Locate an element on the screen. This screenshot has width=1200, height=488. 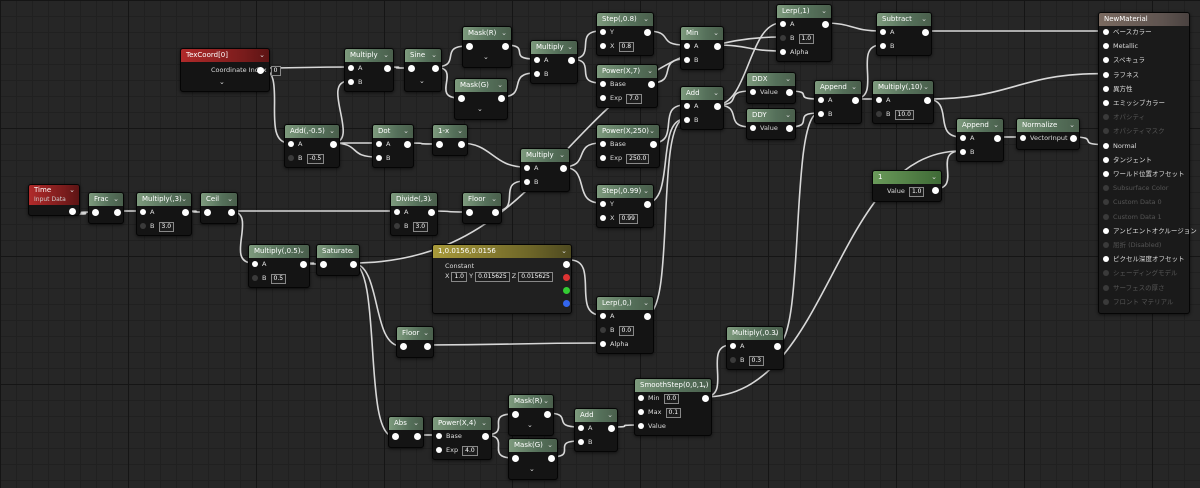
node-power250: Power(X,250) ⌄ Base Exp 250.0 is located at coordinates (628, 146).